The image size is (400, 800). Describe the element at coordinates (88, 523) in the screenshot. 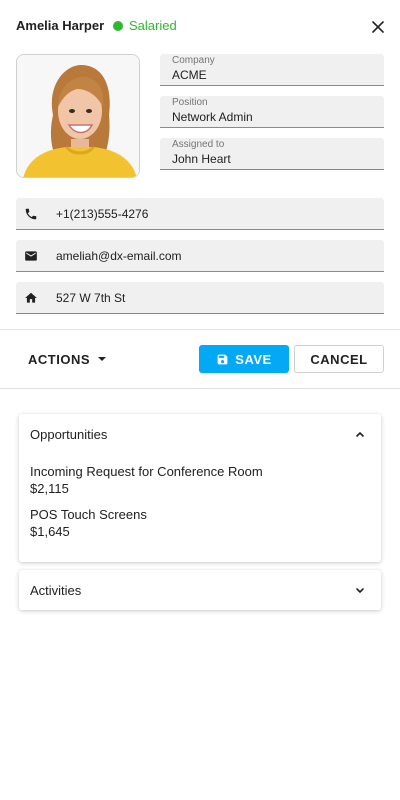

I see `list-item: POS Touch Screens $1,645` at that location.